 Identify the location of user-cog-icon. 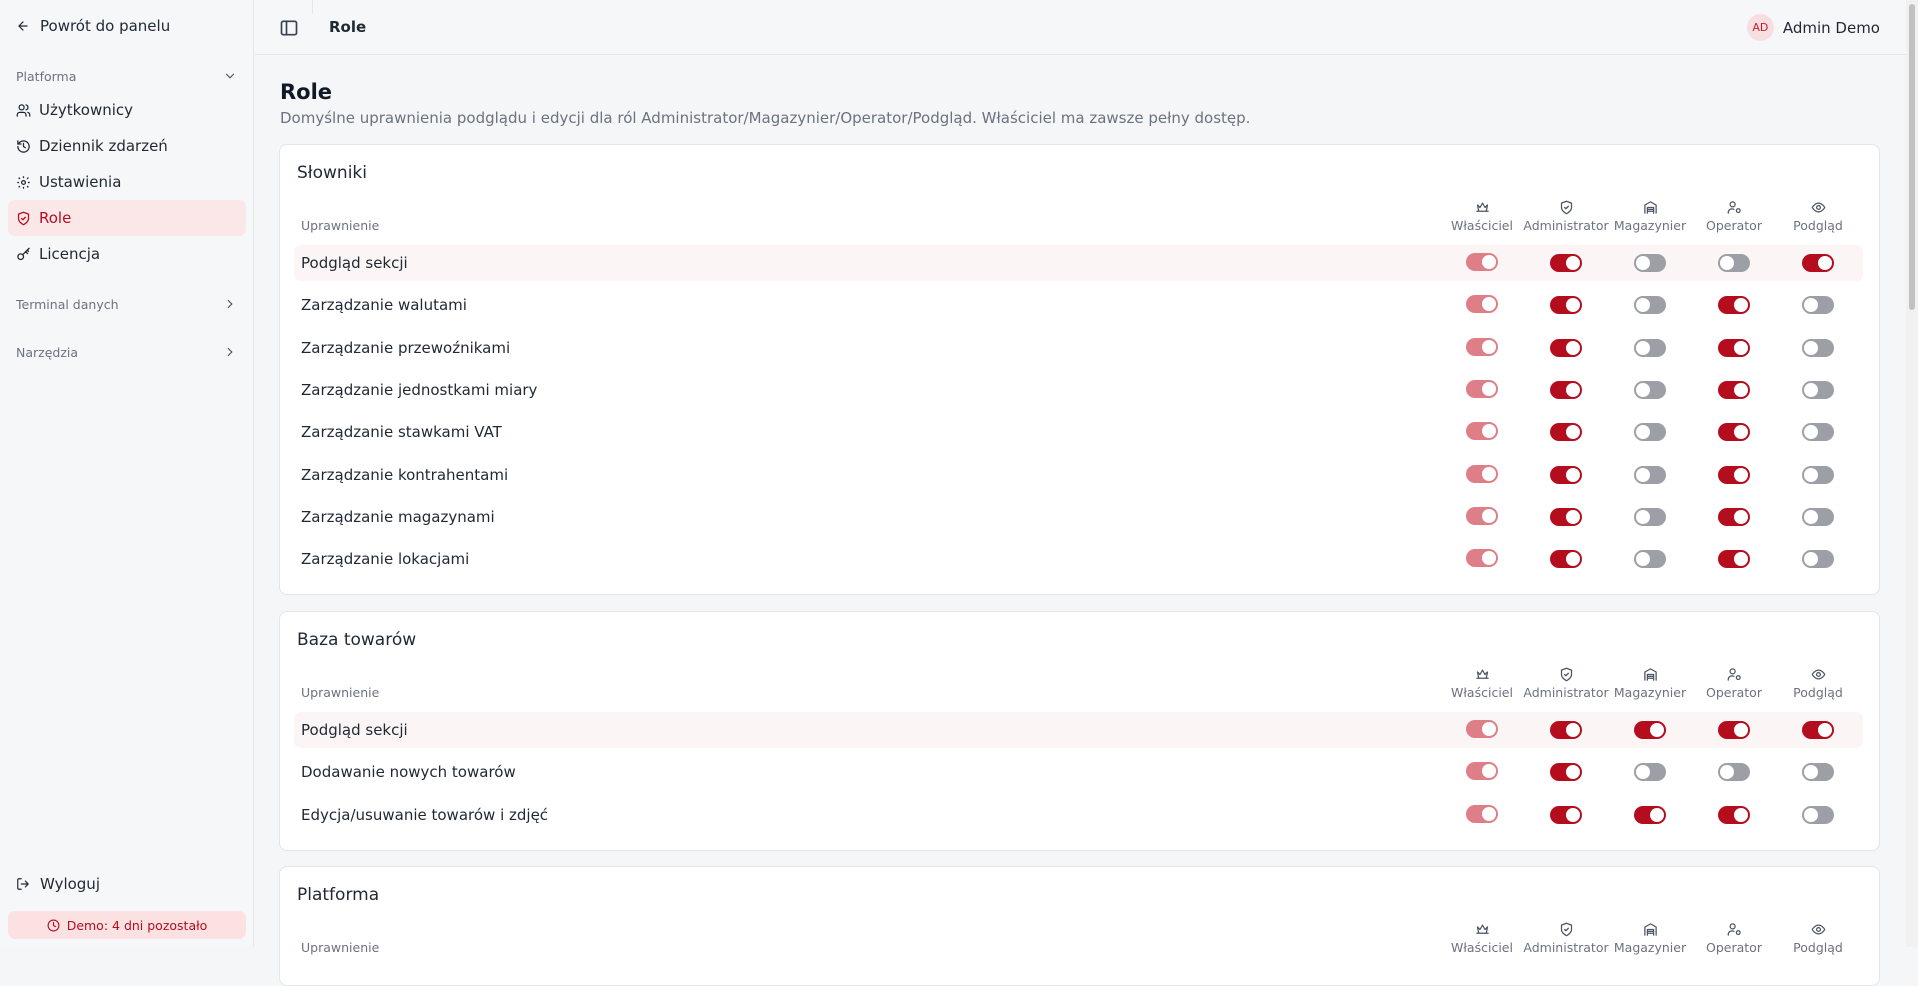
(1734, 674).